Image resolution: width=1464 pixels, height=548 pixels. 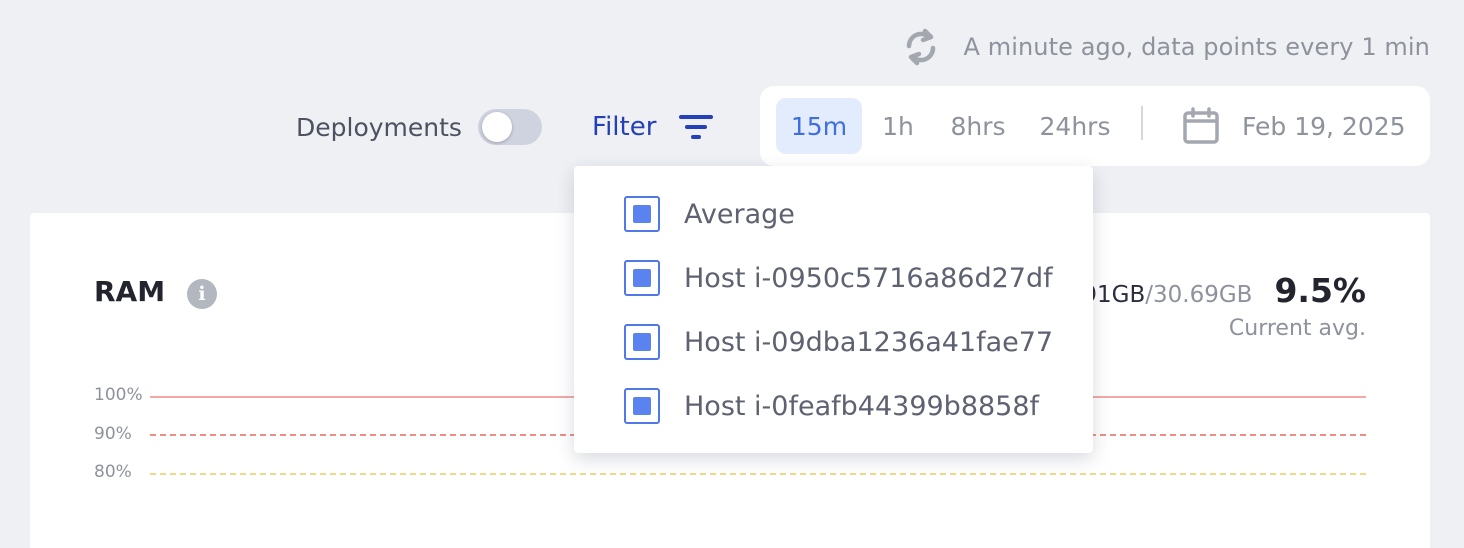 I want to click on range-15m-button: 15m, so click(x=819, y=126).